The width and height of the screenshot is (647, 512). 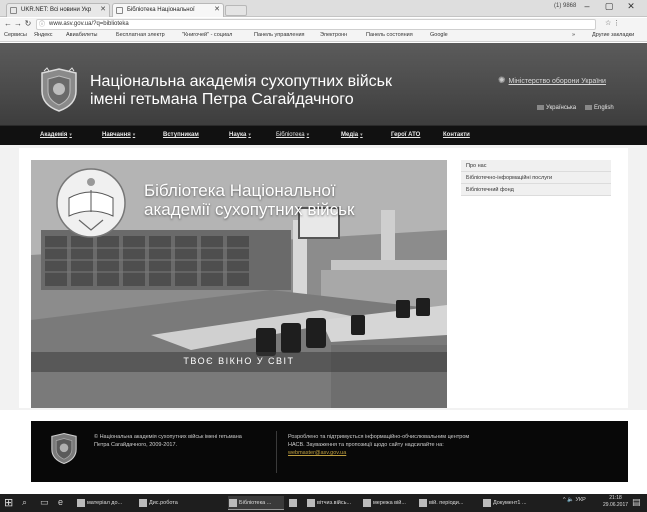 What do you see at coordinates (439, 35) in the screenshot?
I see `bookmark-google: Google` at bounding box center [439, 35].